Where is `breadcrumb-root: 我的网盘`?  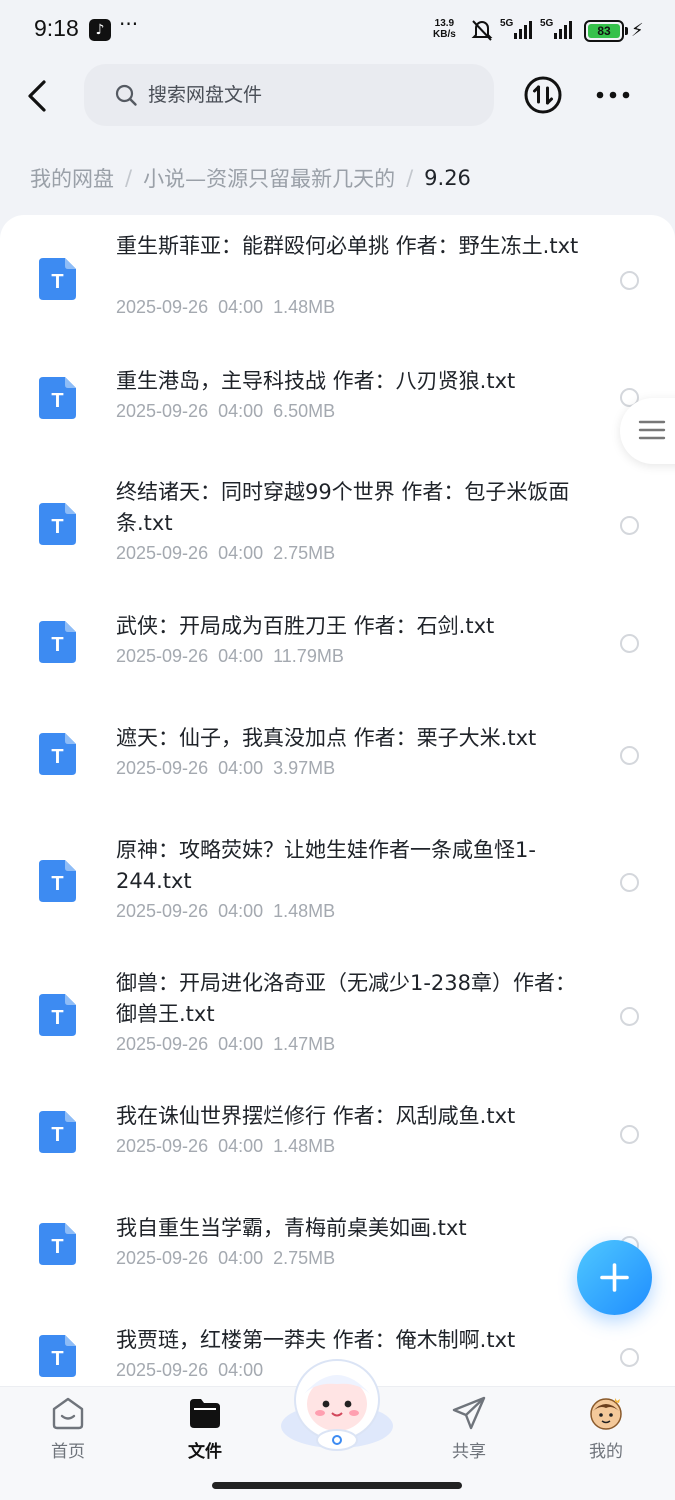 breadcrumb-root: 我的网盘 is located at coordinates (72, 178).